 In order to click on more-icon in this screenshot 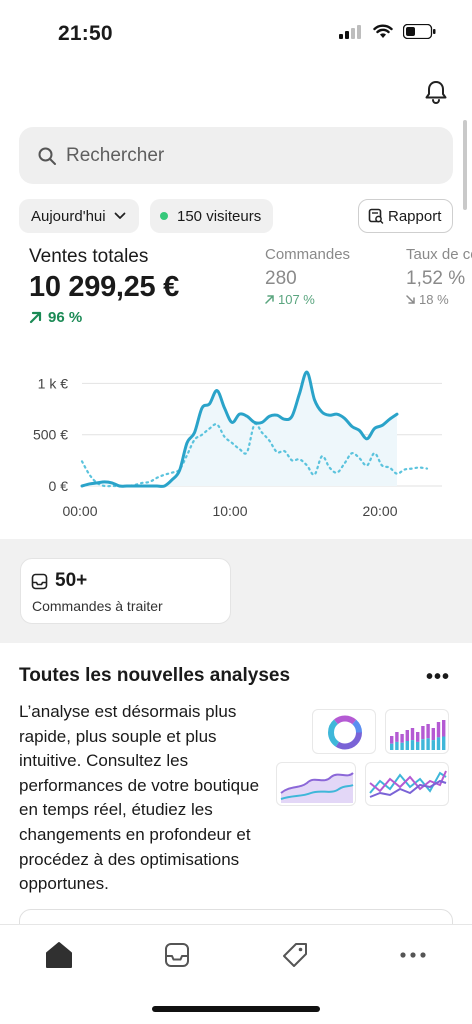, I will do `click(413, 955)`.